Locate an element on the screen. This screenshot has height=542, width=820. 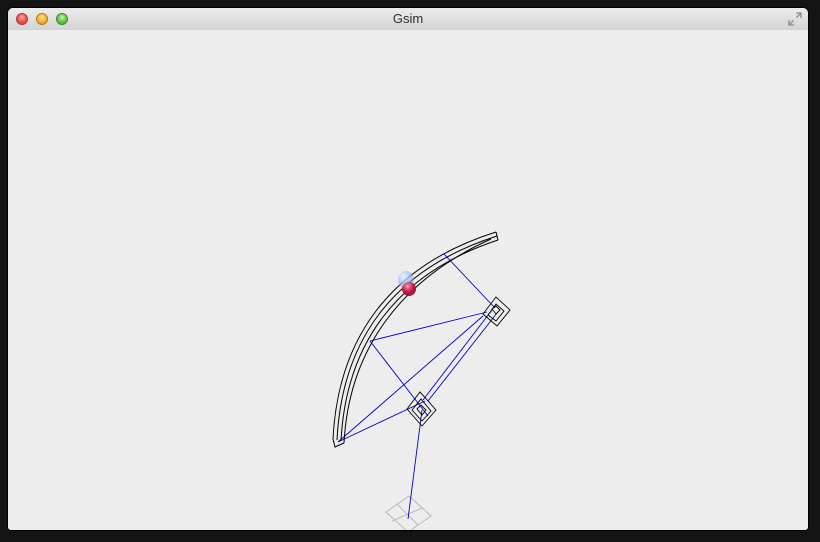
simulation-svg is located at coordinates (421, 380).